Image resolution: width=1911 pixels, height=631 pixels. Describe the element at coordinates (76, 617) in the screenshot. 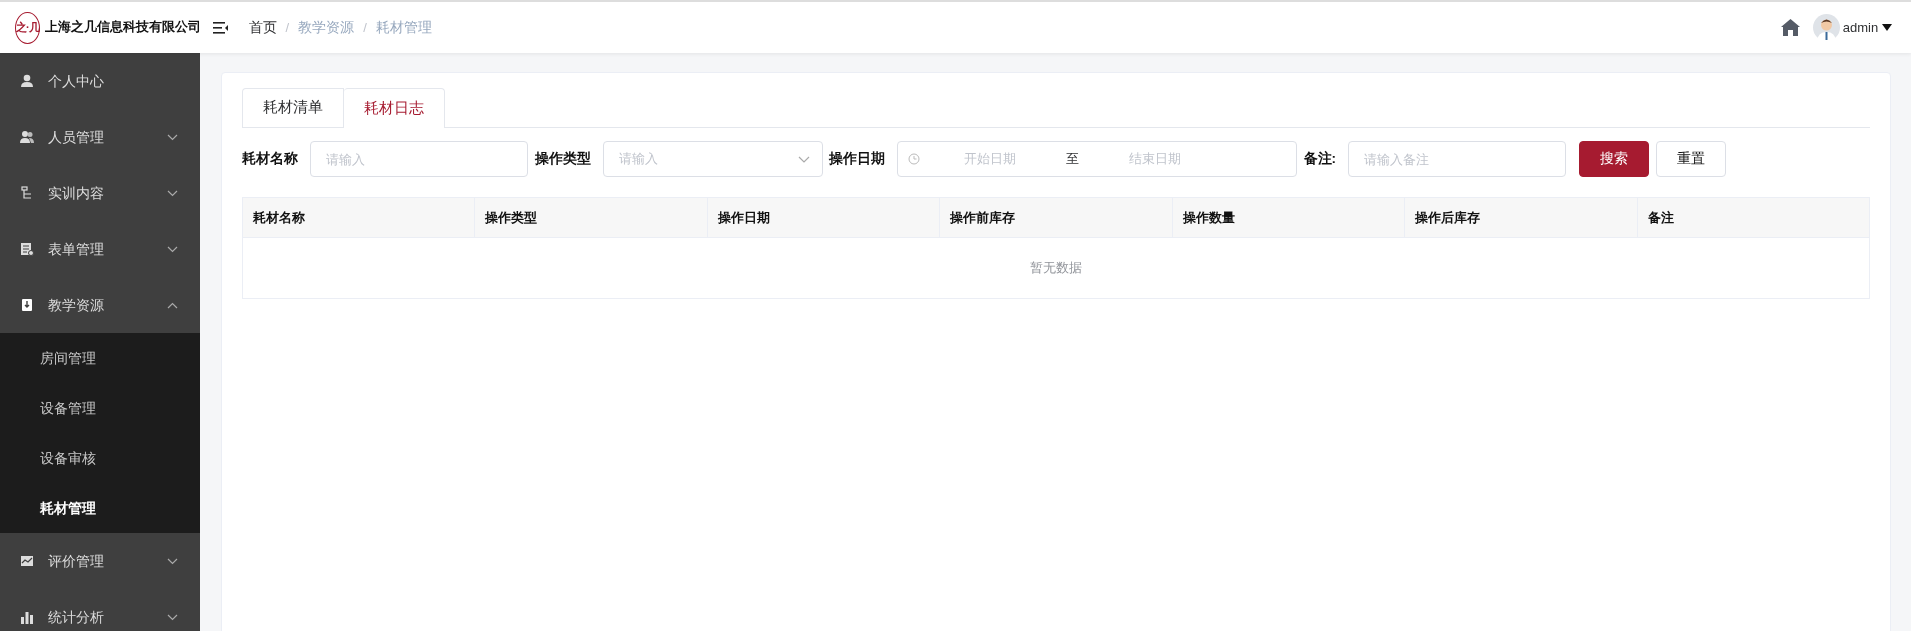

I see `menu-item: 统计分析` at that location.